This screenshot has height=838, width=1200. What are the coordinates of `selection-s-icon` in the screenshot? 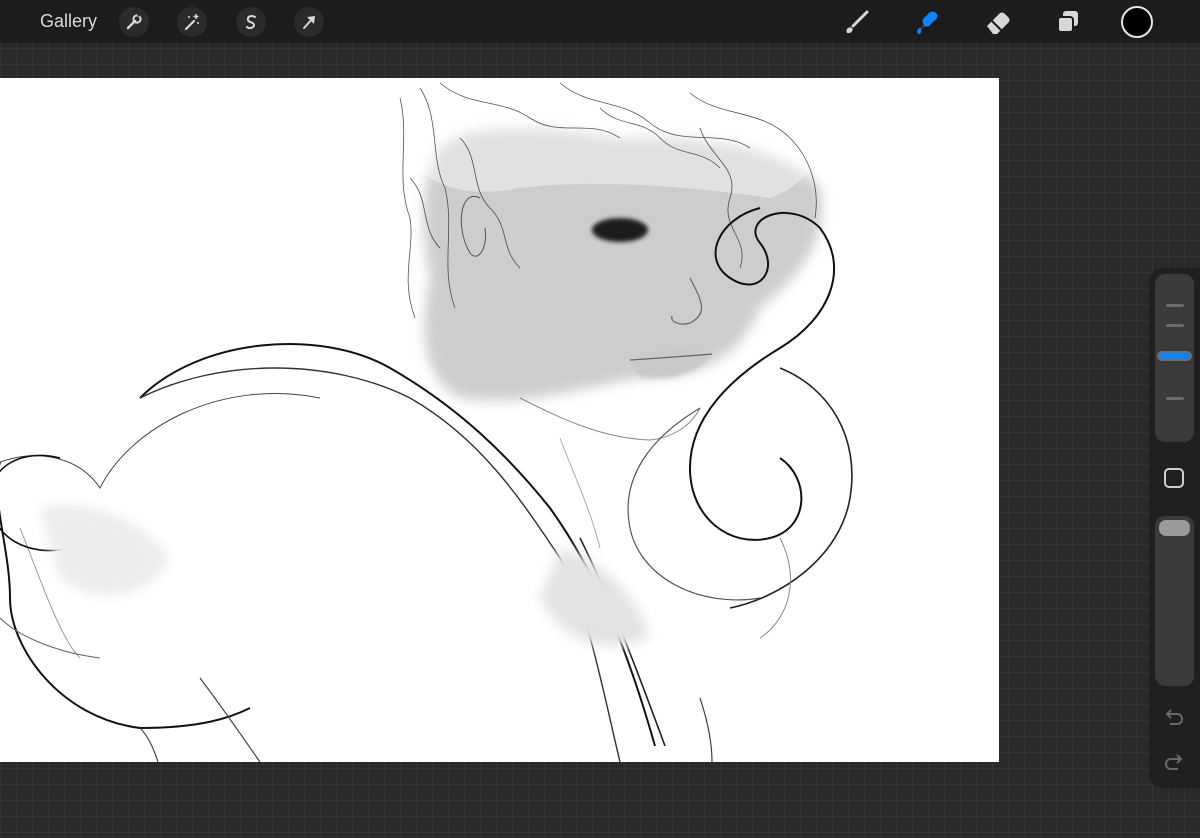 It's located at (251, 22).